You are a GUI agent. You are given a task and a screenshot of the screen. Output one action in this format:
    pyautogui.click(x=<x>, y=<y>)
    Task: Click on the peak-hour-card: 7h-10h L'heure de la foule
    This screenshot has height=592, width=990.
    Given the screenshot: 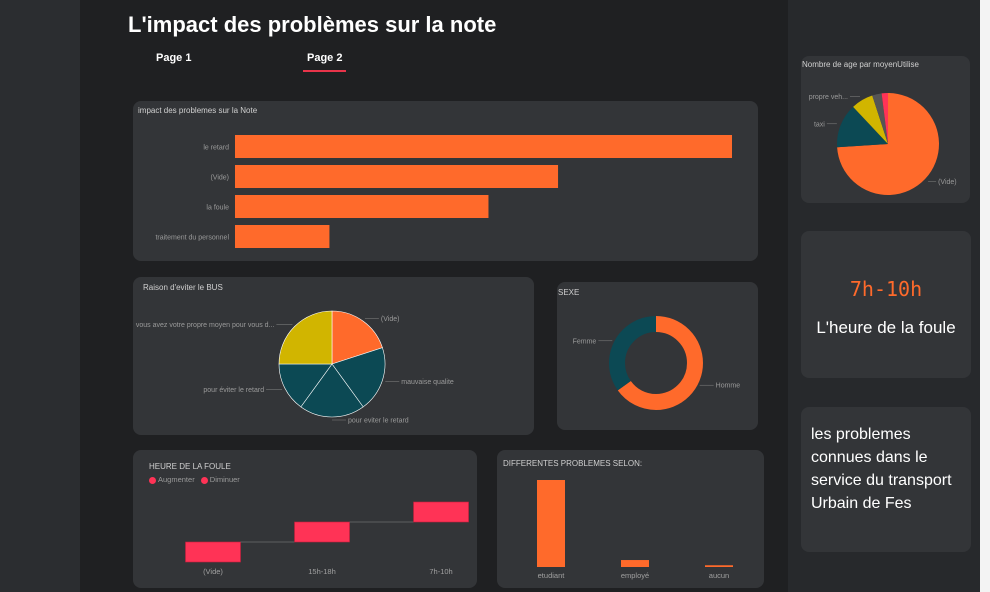 What is the action you would take?
    pyautogui.click(x=886, y=304)
    